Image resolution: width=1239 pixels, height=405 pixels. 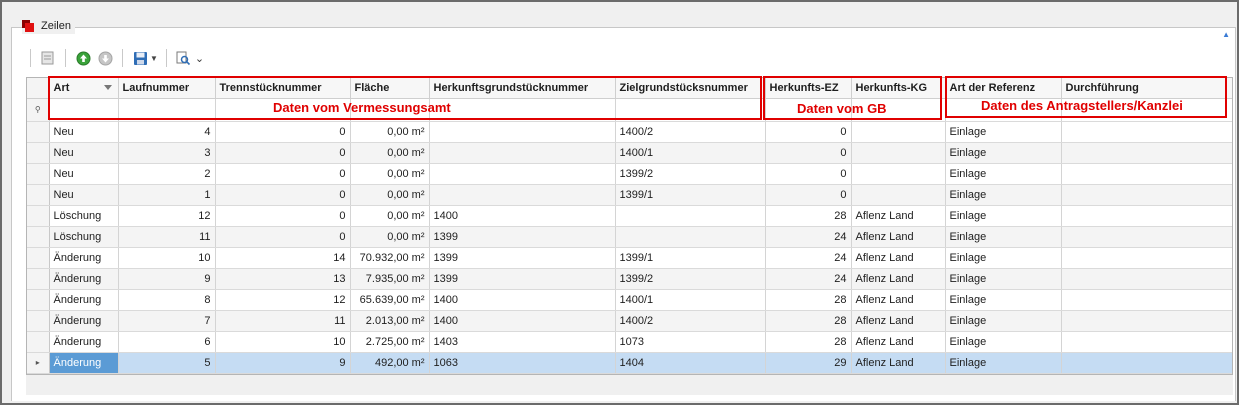 I want to click on cell-flaeche: 70.932,00 m², so click(x=390, y=258).